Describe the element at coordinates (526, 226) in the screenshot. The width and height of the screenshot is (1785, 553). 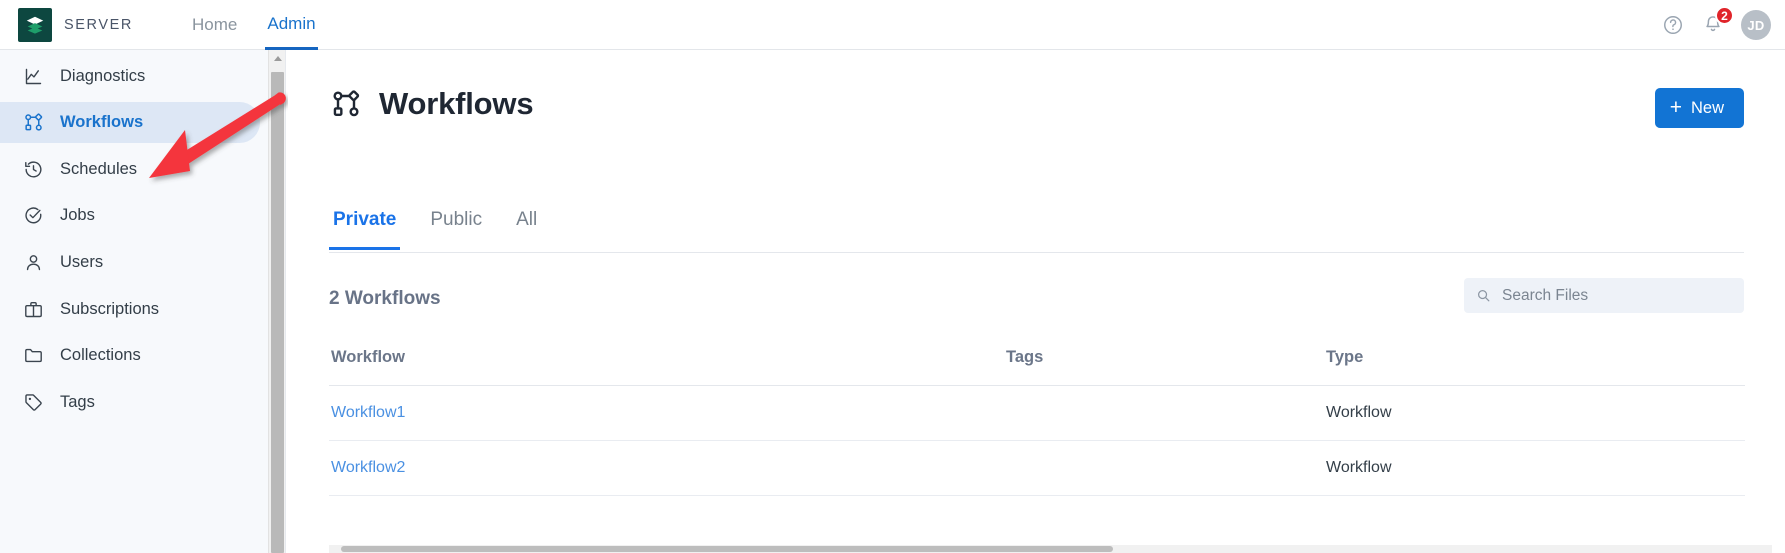
I see `tab-all: All` at that location.